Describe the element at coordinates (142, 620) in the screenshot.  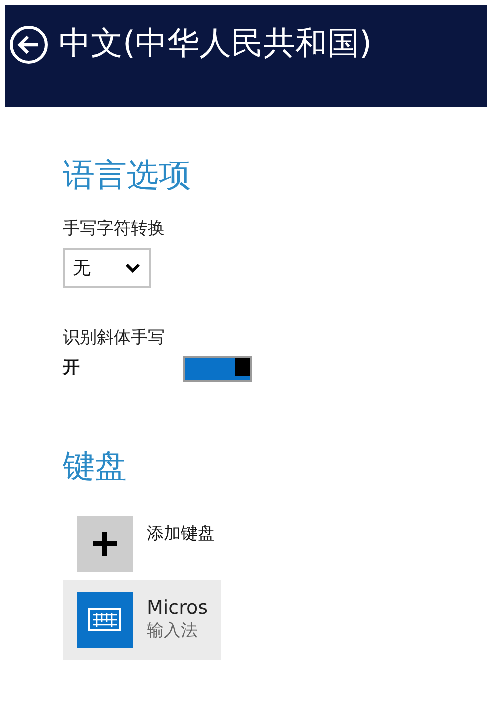
I see `keyboard-item: Micros 输入法` at that location.